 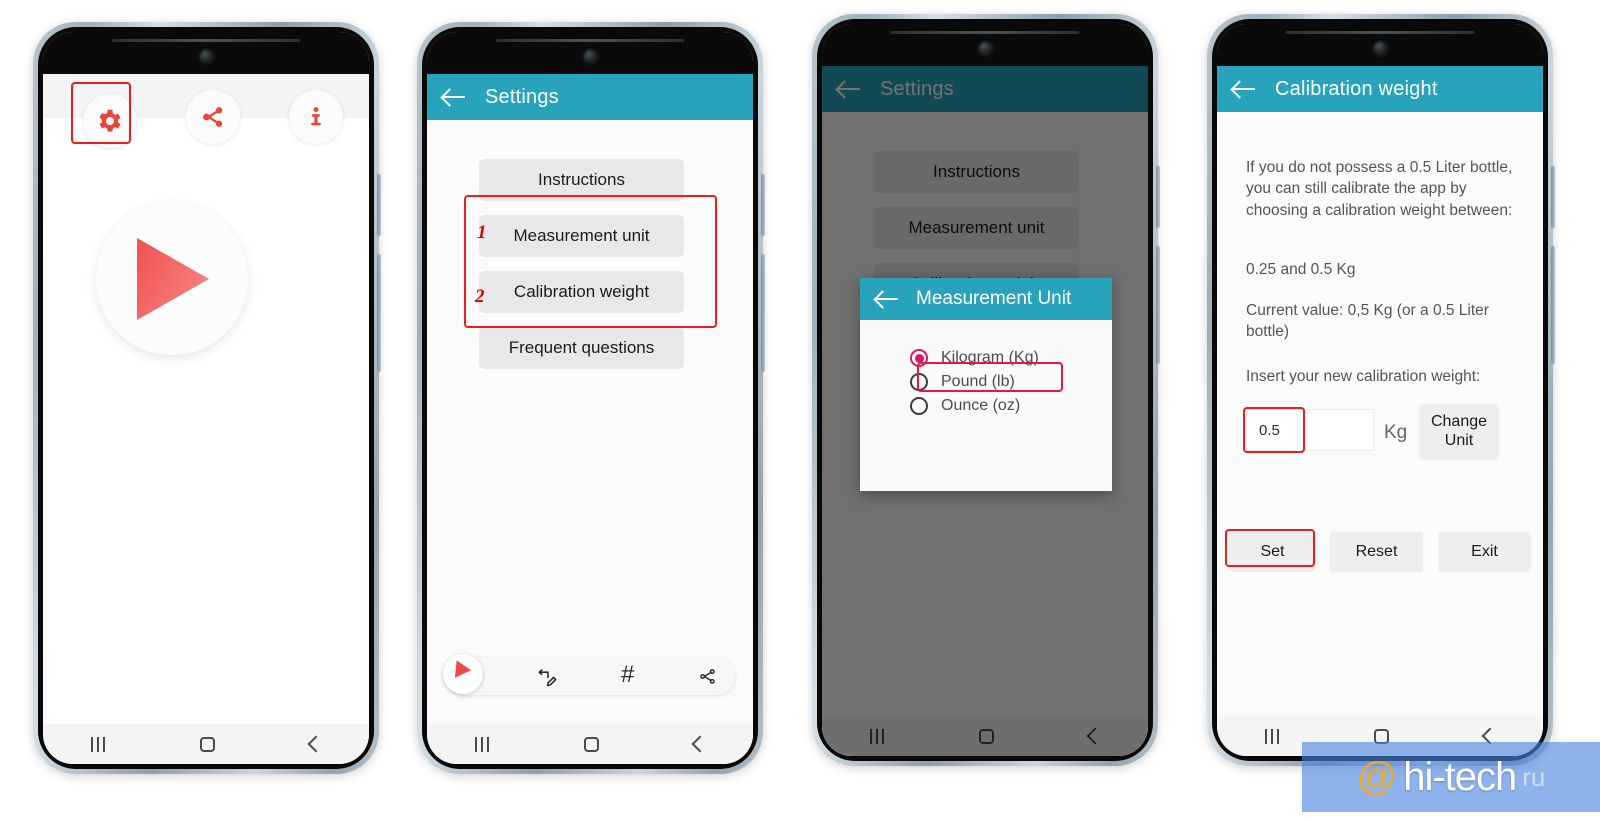 I want to click on settings-button-frequent-questions: Frequent questions, so click(x=581, y=348).